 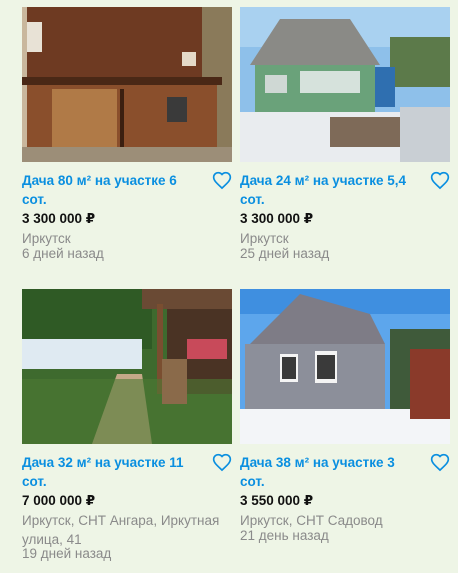 What do you see at coordinates (63, 253) in the screenshot?
I see `listing-date: 6 дней назад` at bounding box center [63, 253].